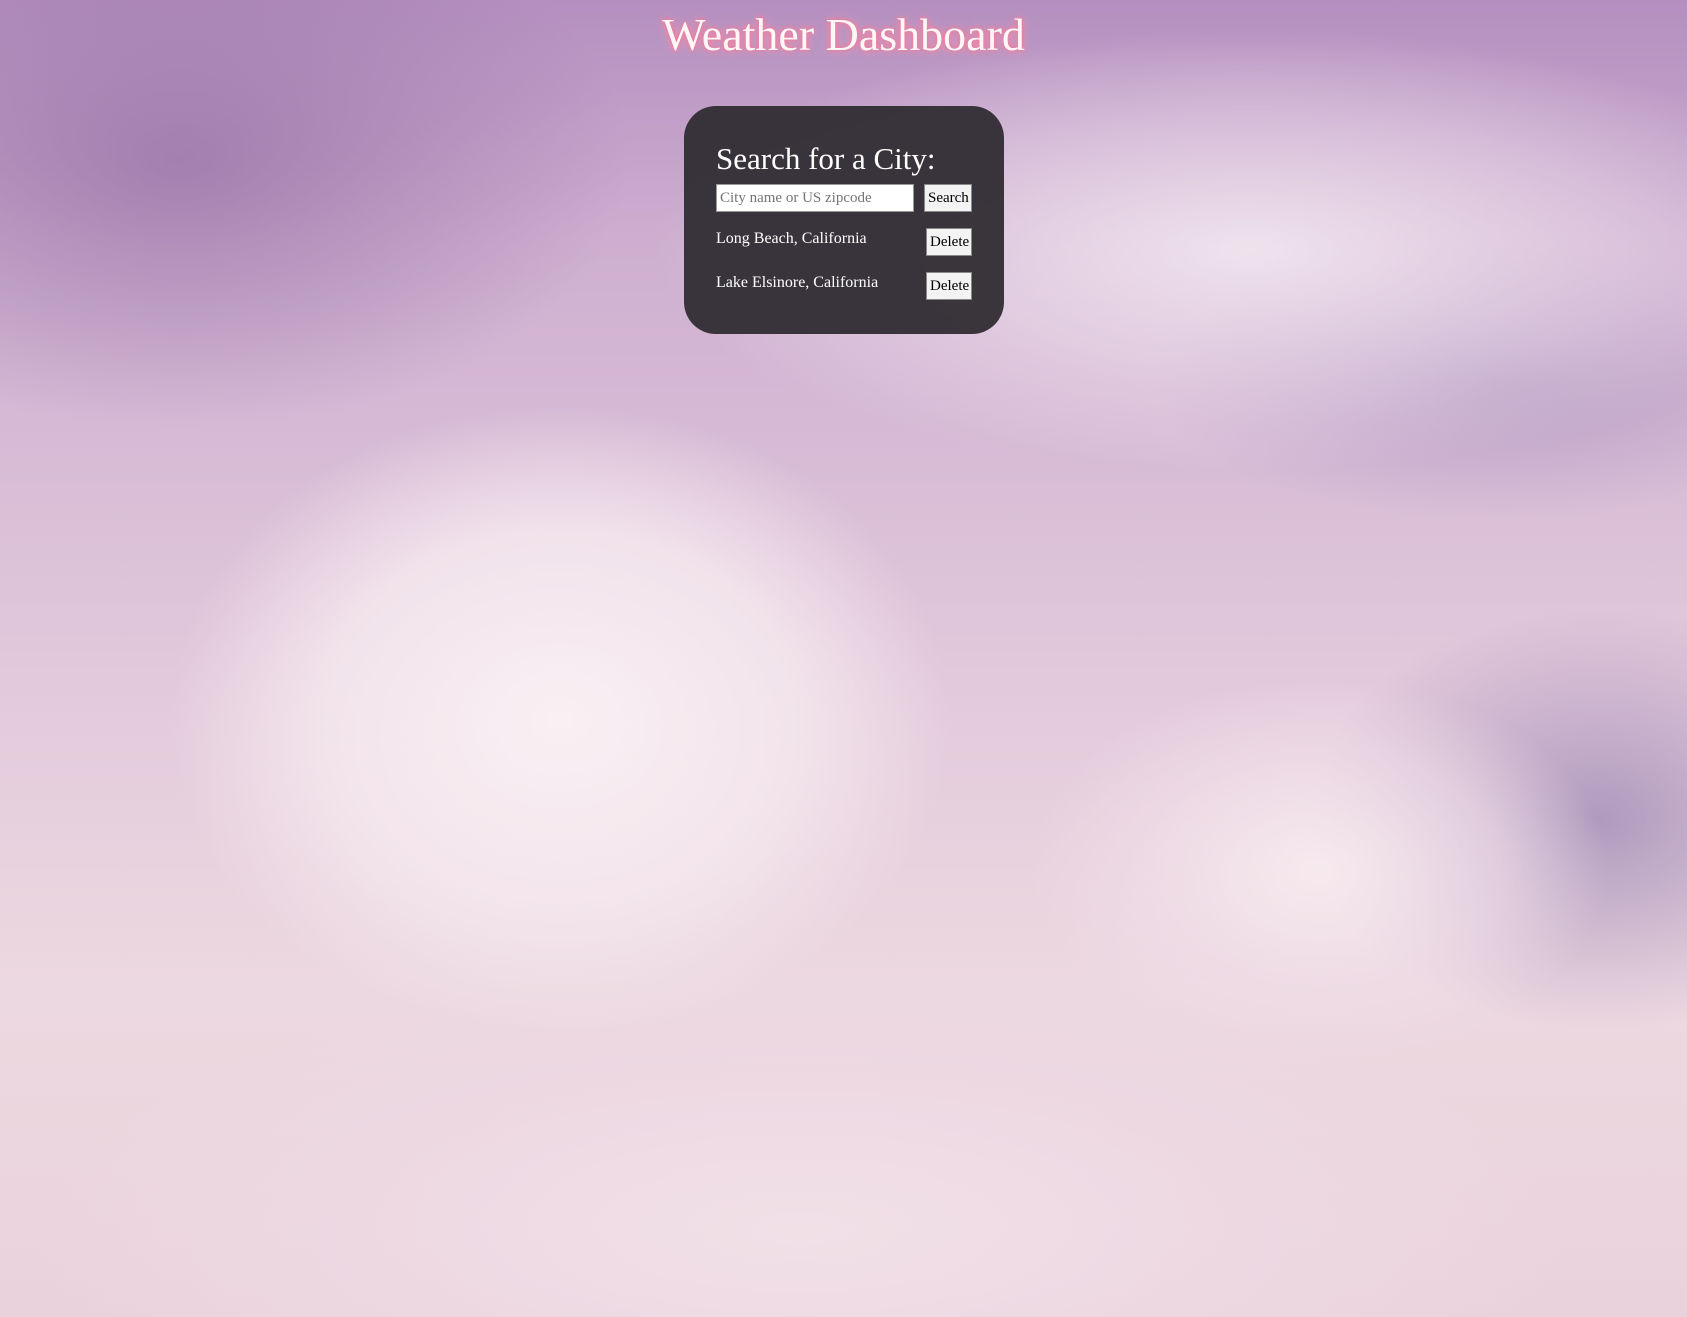 The width and height of the screenshot is (1687, 1317). What do you see at coordinates (948, 198) in the screenshot?
I see `search-button: Search` at bounding box center [948, 198].